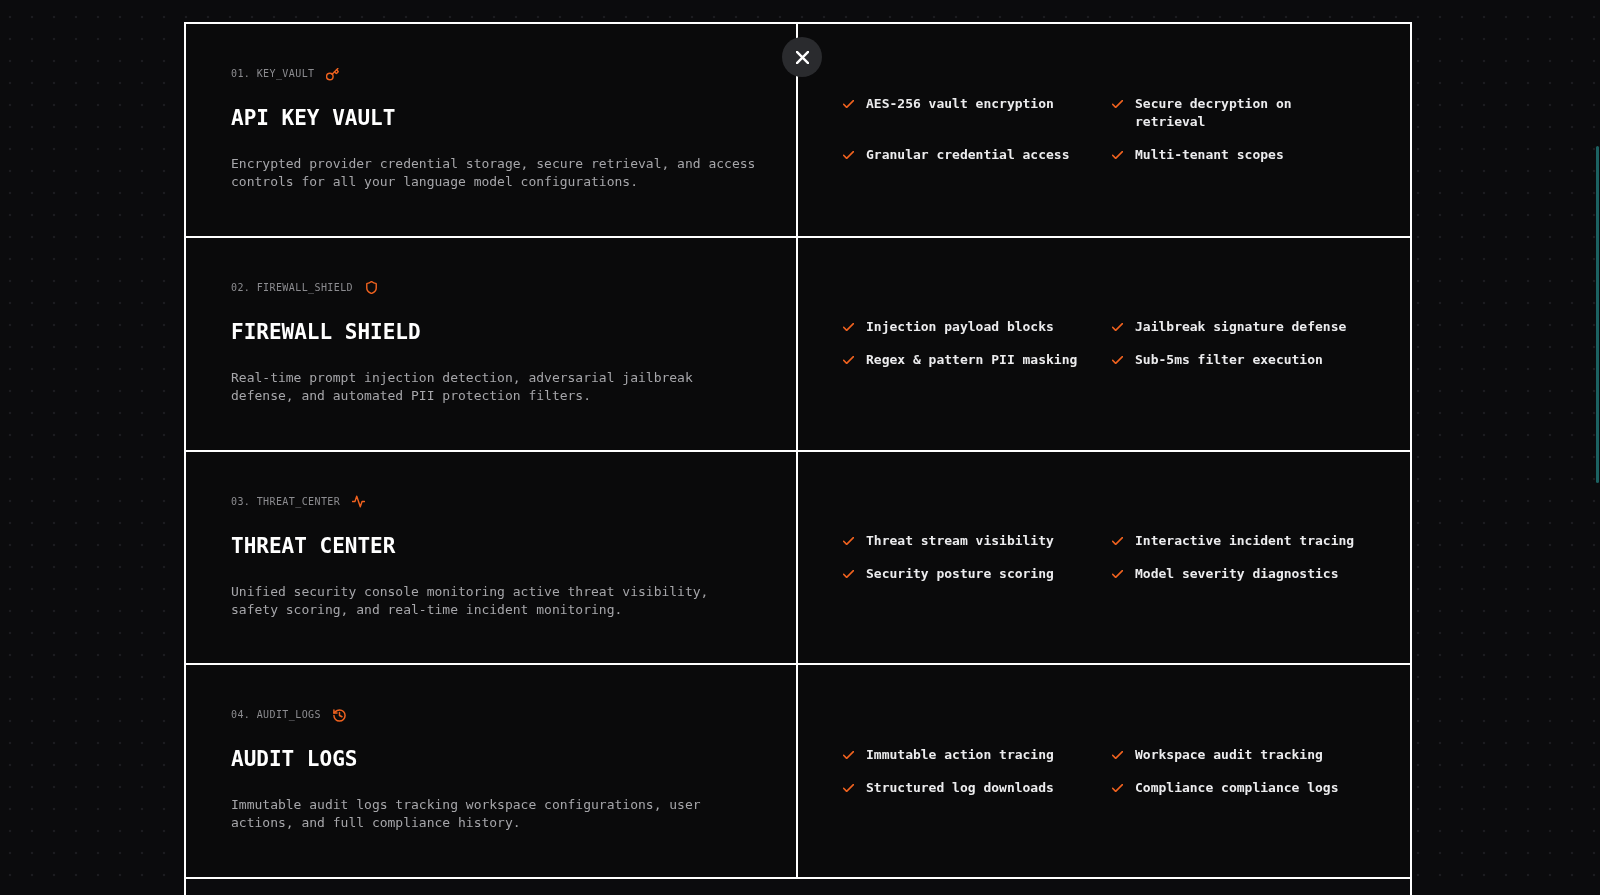  What do you see at coordinates (802, 57) in the screenshot?
I see `close-icon` at bounding box center [802, 57].